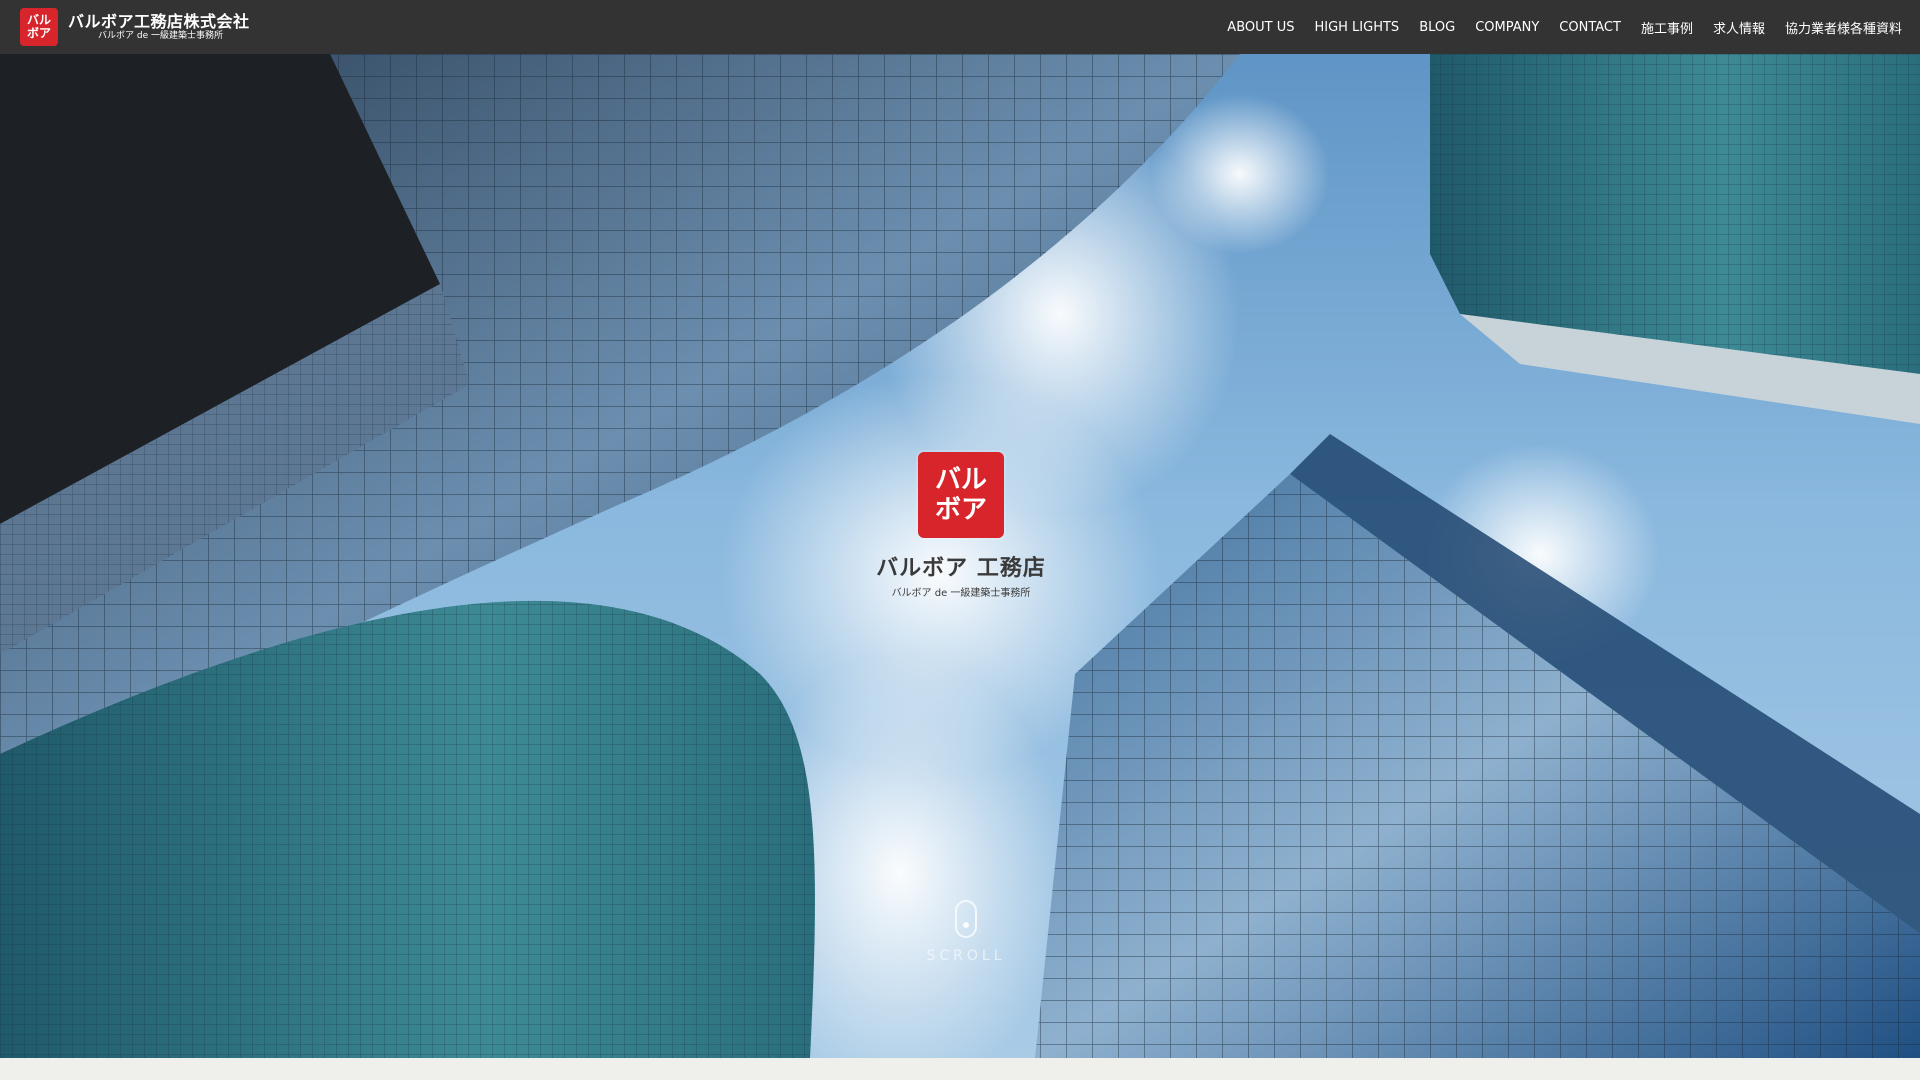  Describe the element at coordinates (1590, 27) in the screenshot. I see `nav-item-contact: CONTACT` at that location.